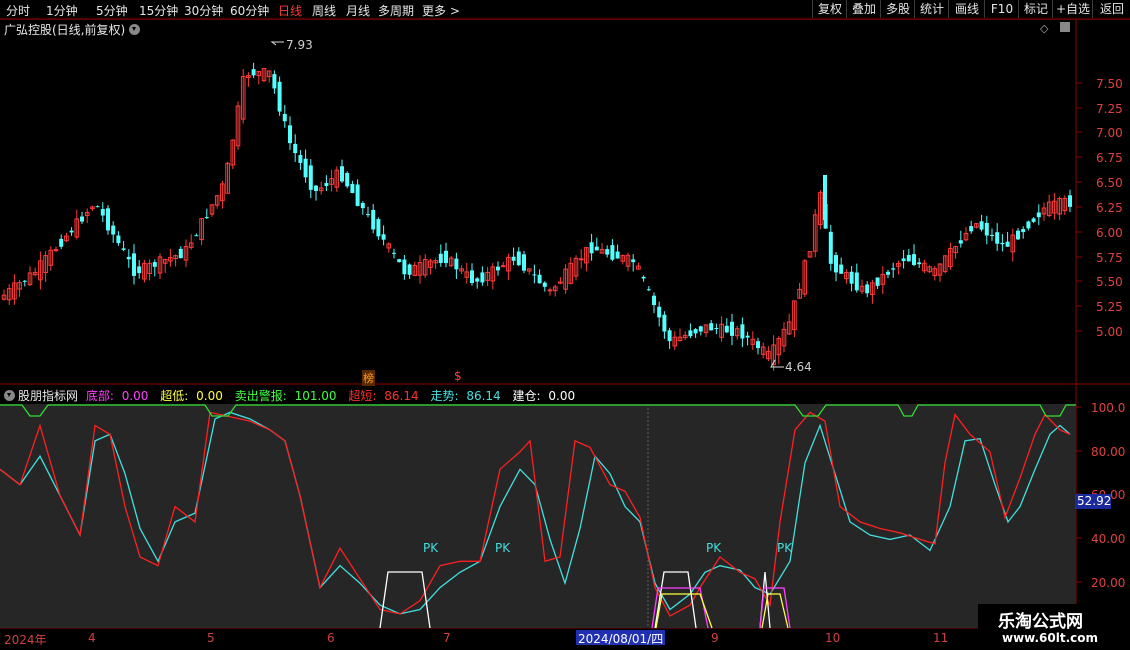 The height and width of the screenshot is (650, 1130). I want to click on stock-title: 广弘控股(日线,前复权), so click(72, 29).